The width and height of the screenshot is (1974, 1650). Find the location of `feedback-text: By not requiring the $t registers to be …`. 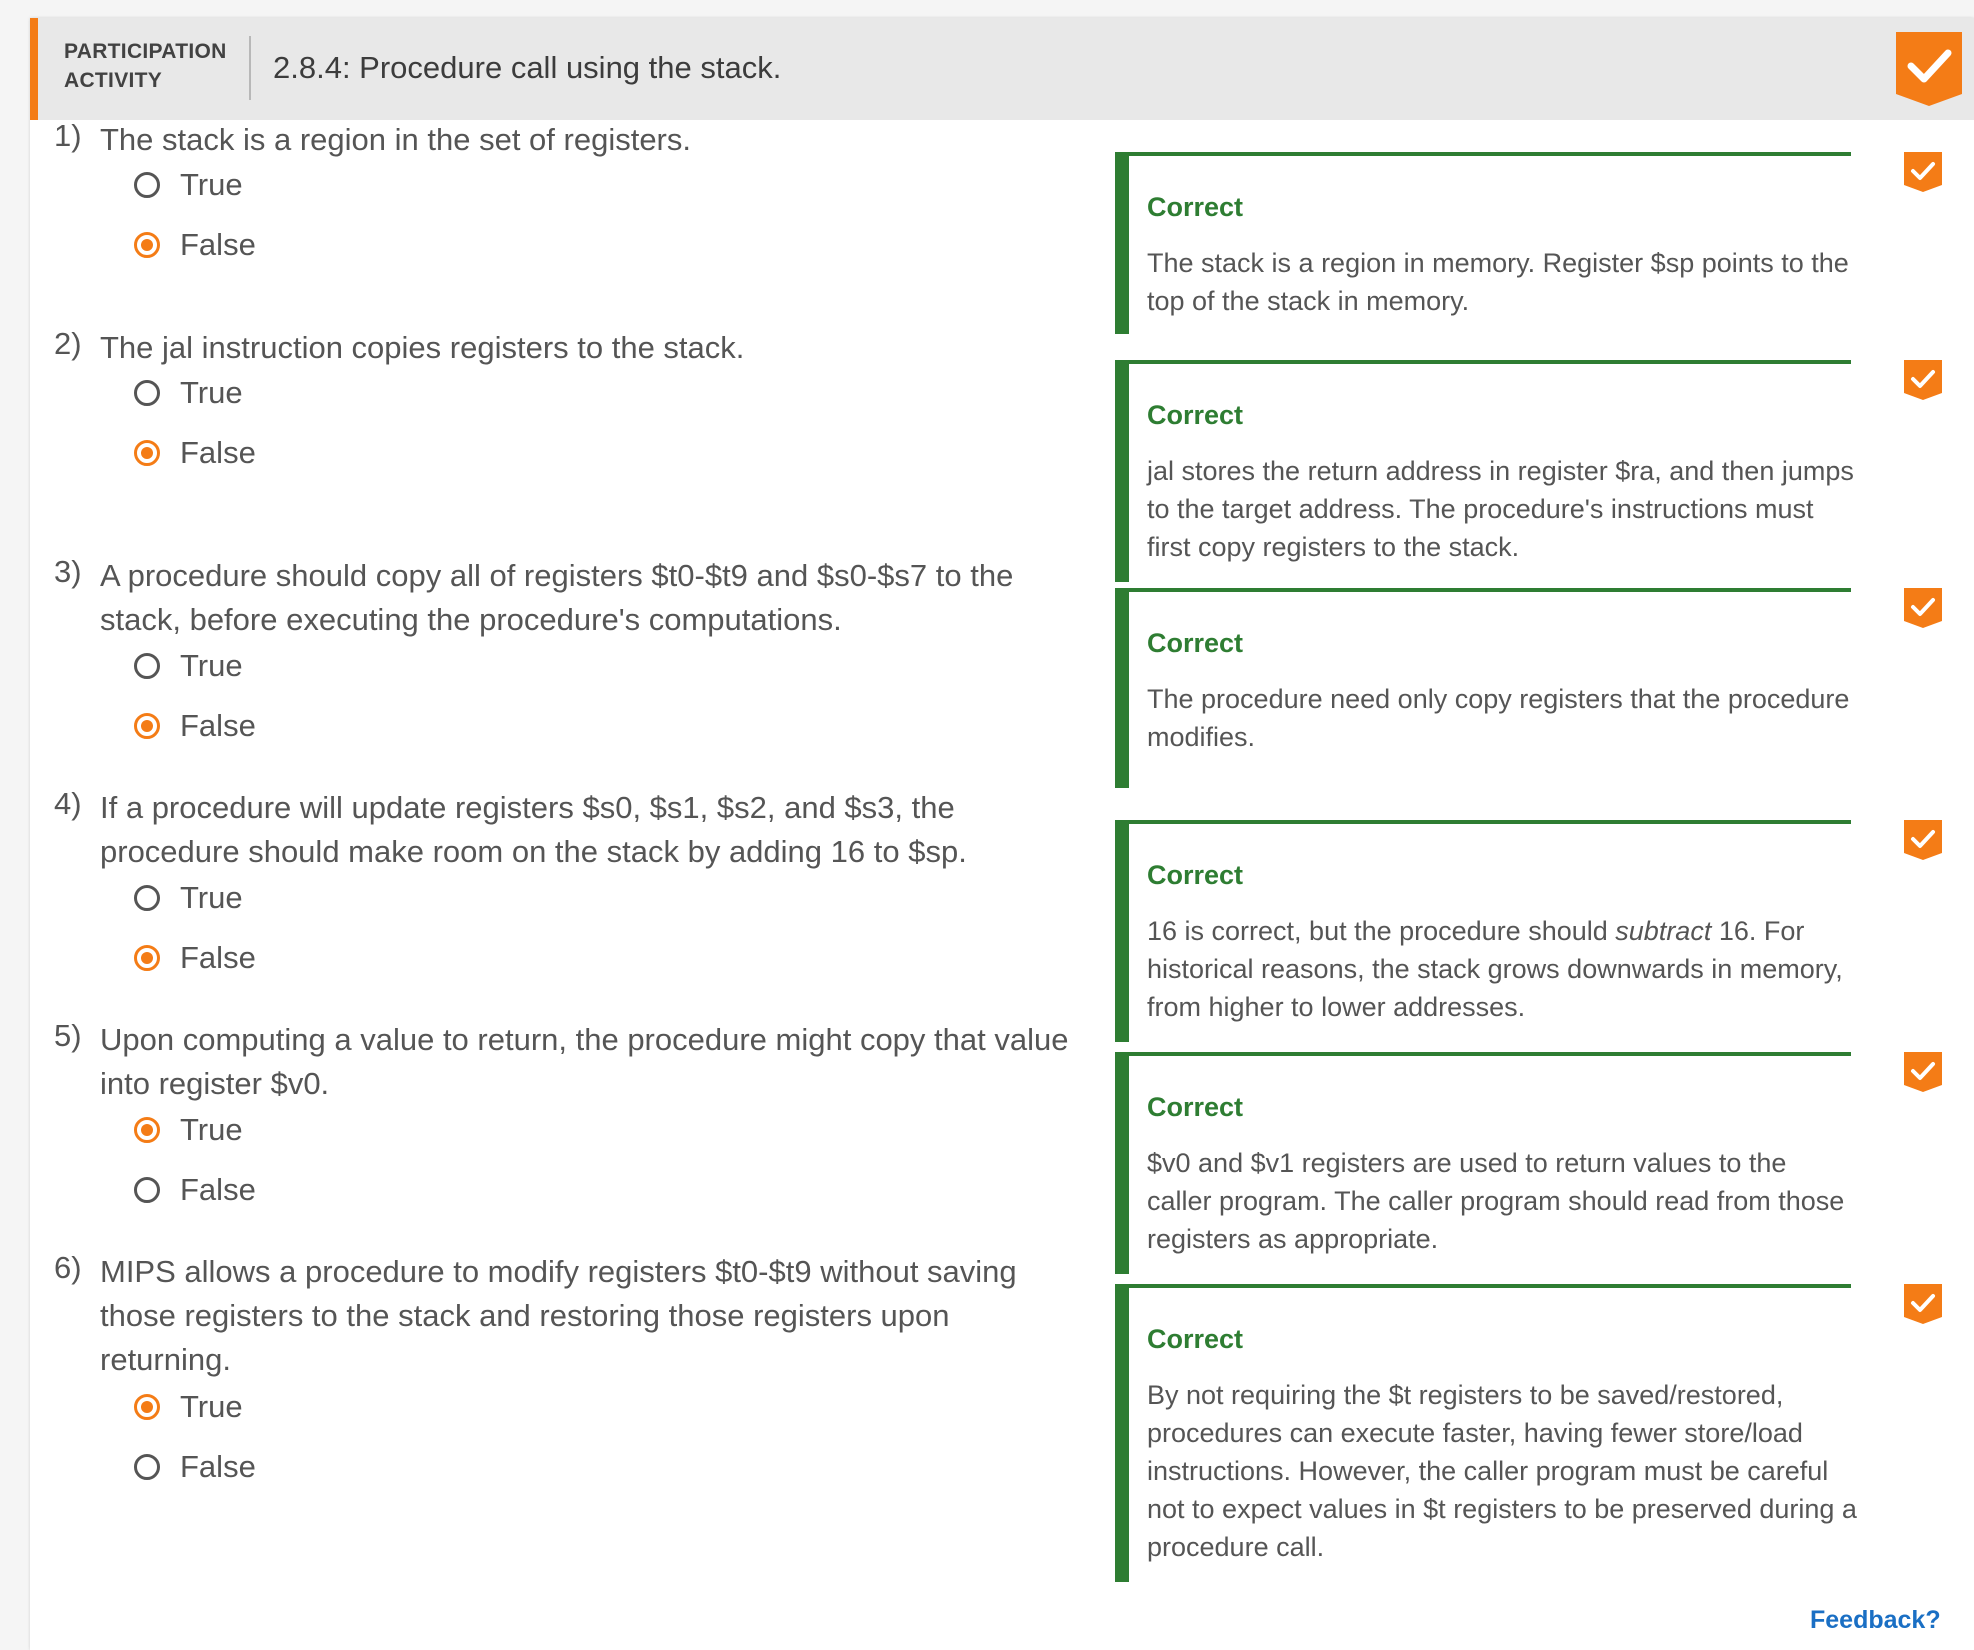

feedback-text: By not requiring the $t registers to be … is located at coordinates (1502, 1471).